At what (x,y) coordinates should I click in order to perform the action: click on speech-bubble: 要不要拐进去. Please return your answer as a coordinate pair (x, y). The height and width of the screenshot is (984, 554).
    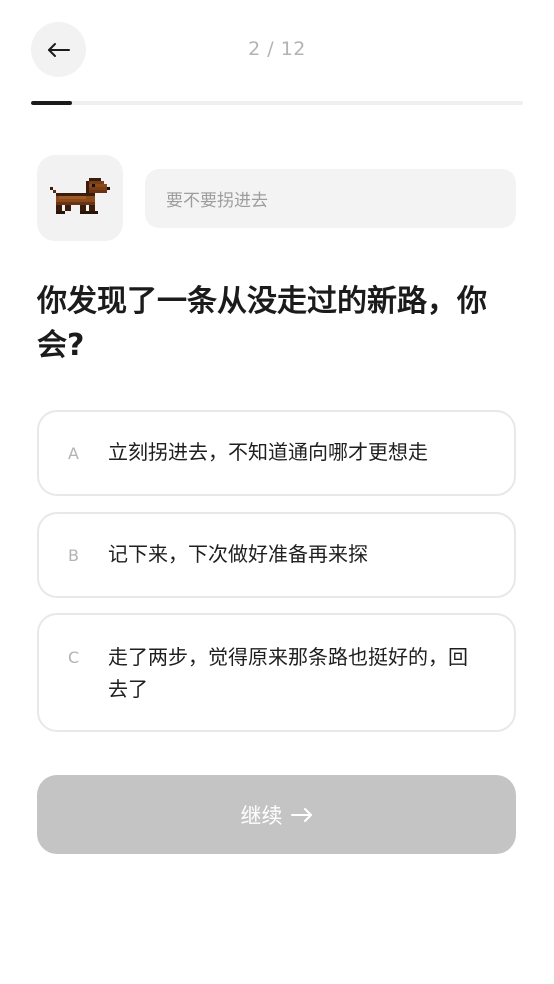
    Looking at the image, I should click on (330, 198).